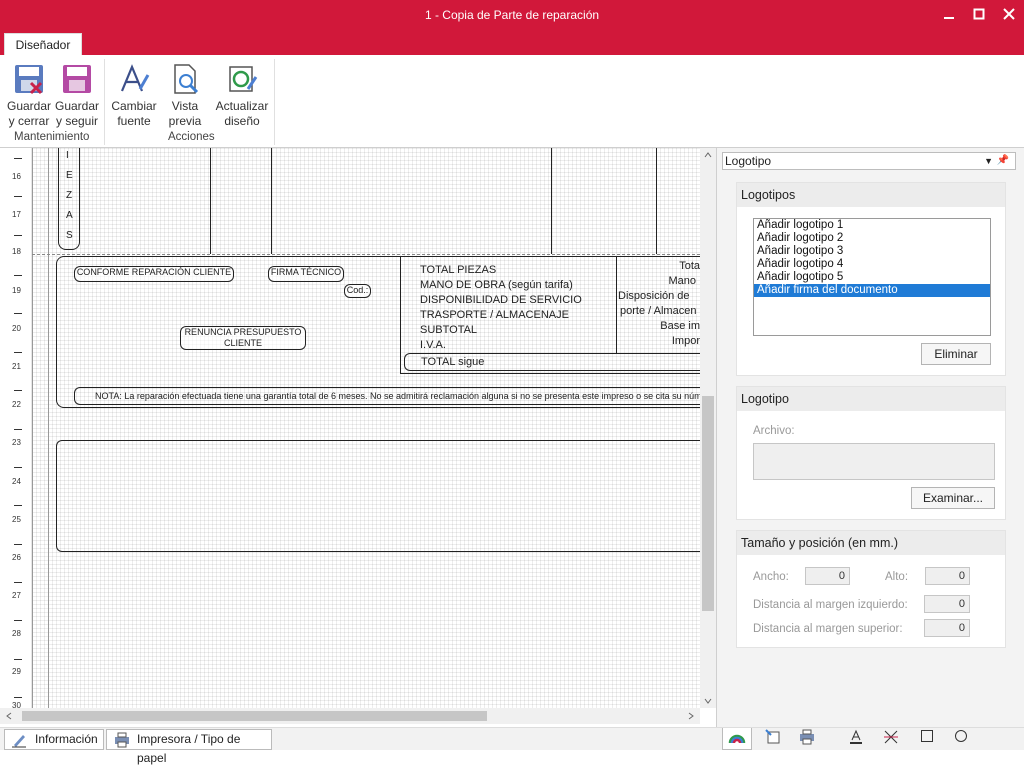 This screenshot has width=1024, height=768. Describe the element at coordinates (16, 214) in the screenshot. I see `ruler-number: 17` at that location.